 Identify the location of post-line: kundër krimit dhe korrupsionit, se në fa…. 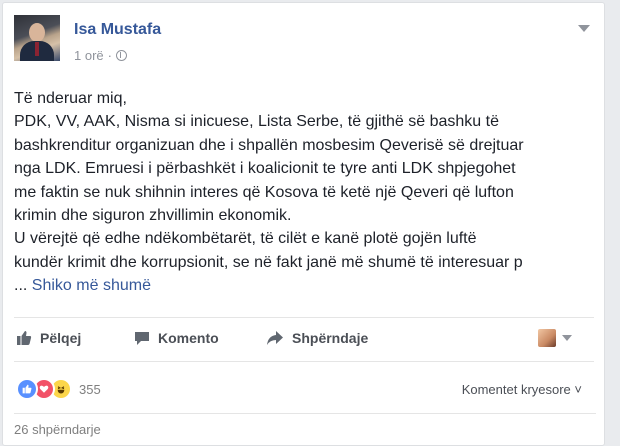
(268, 262).